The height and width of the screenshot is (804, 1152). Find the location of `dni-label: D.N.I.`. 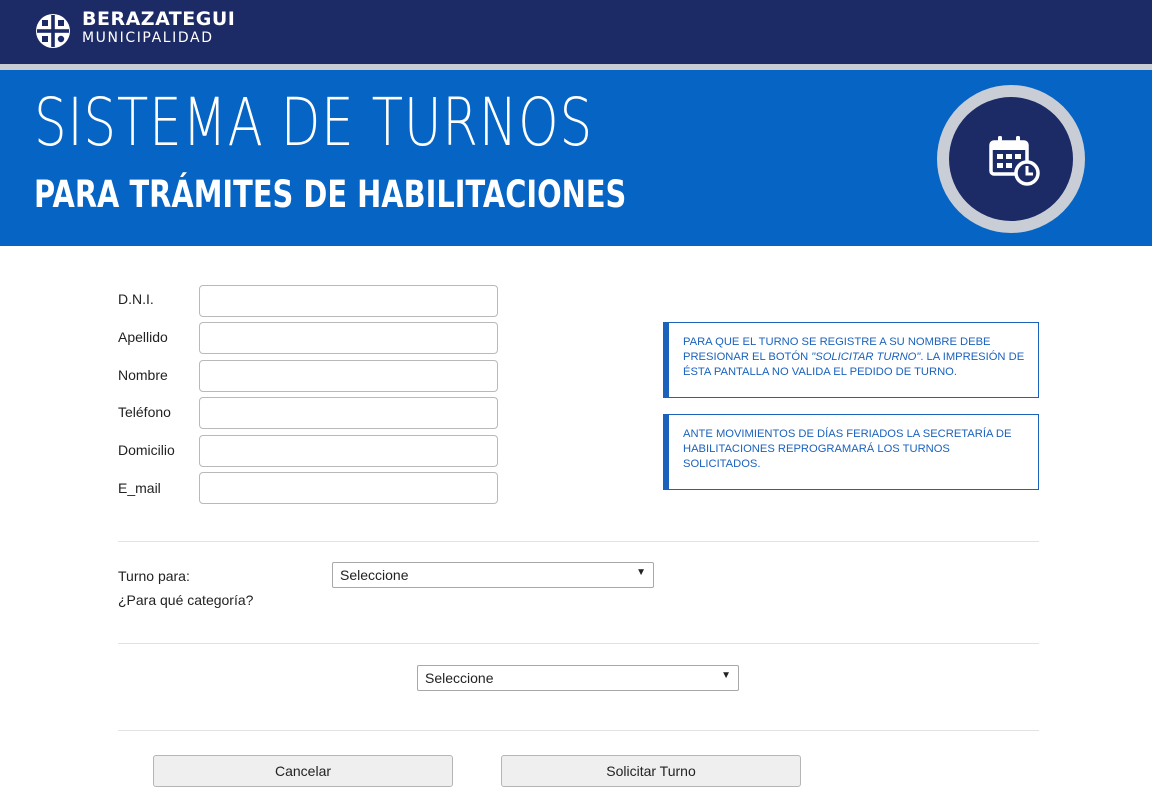

dni-label: D.N.I. is located at coordinates (136, 299).